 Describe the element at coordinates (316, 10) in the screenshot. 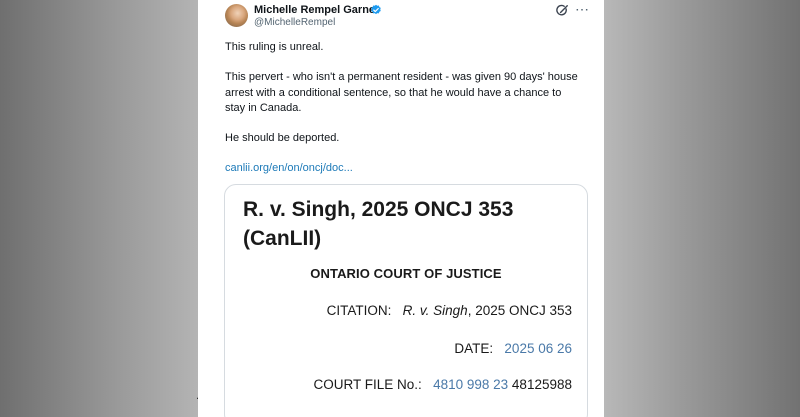

I see `author-name: Michelle Rempel Garner` at that location.